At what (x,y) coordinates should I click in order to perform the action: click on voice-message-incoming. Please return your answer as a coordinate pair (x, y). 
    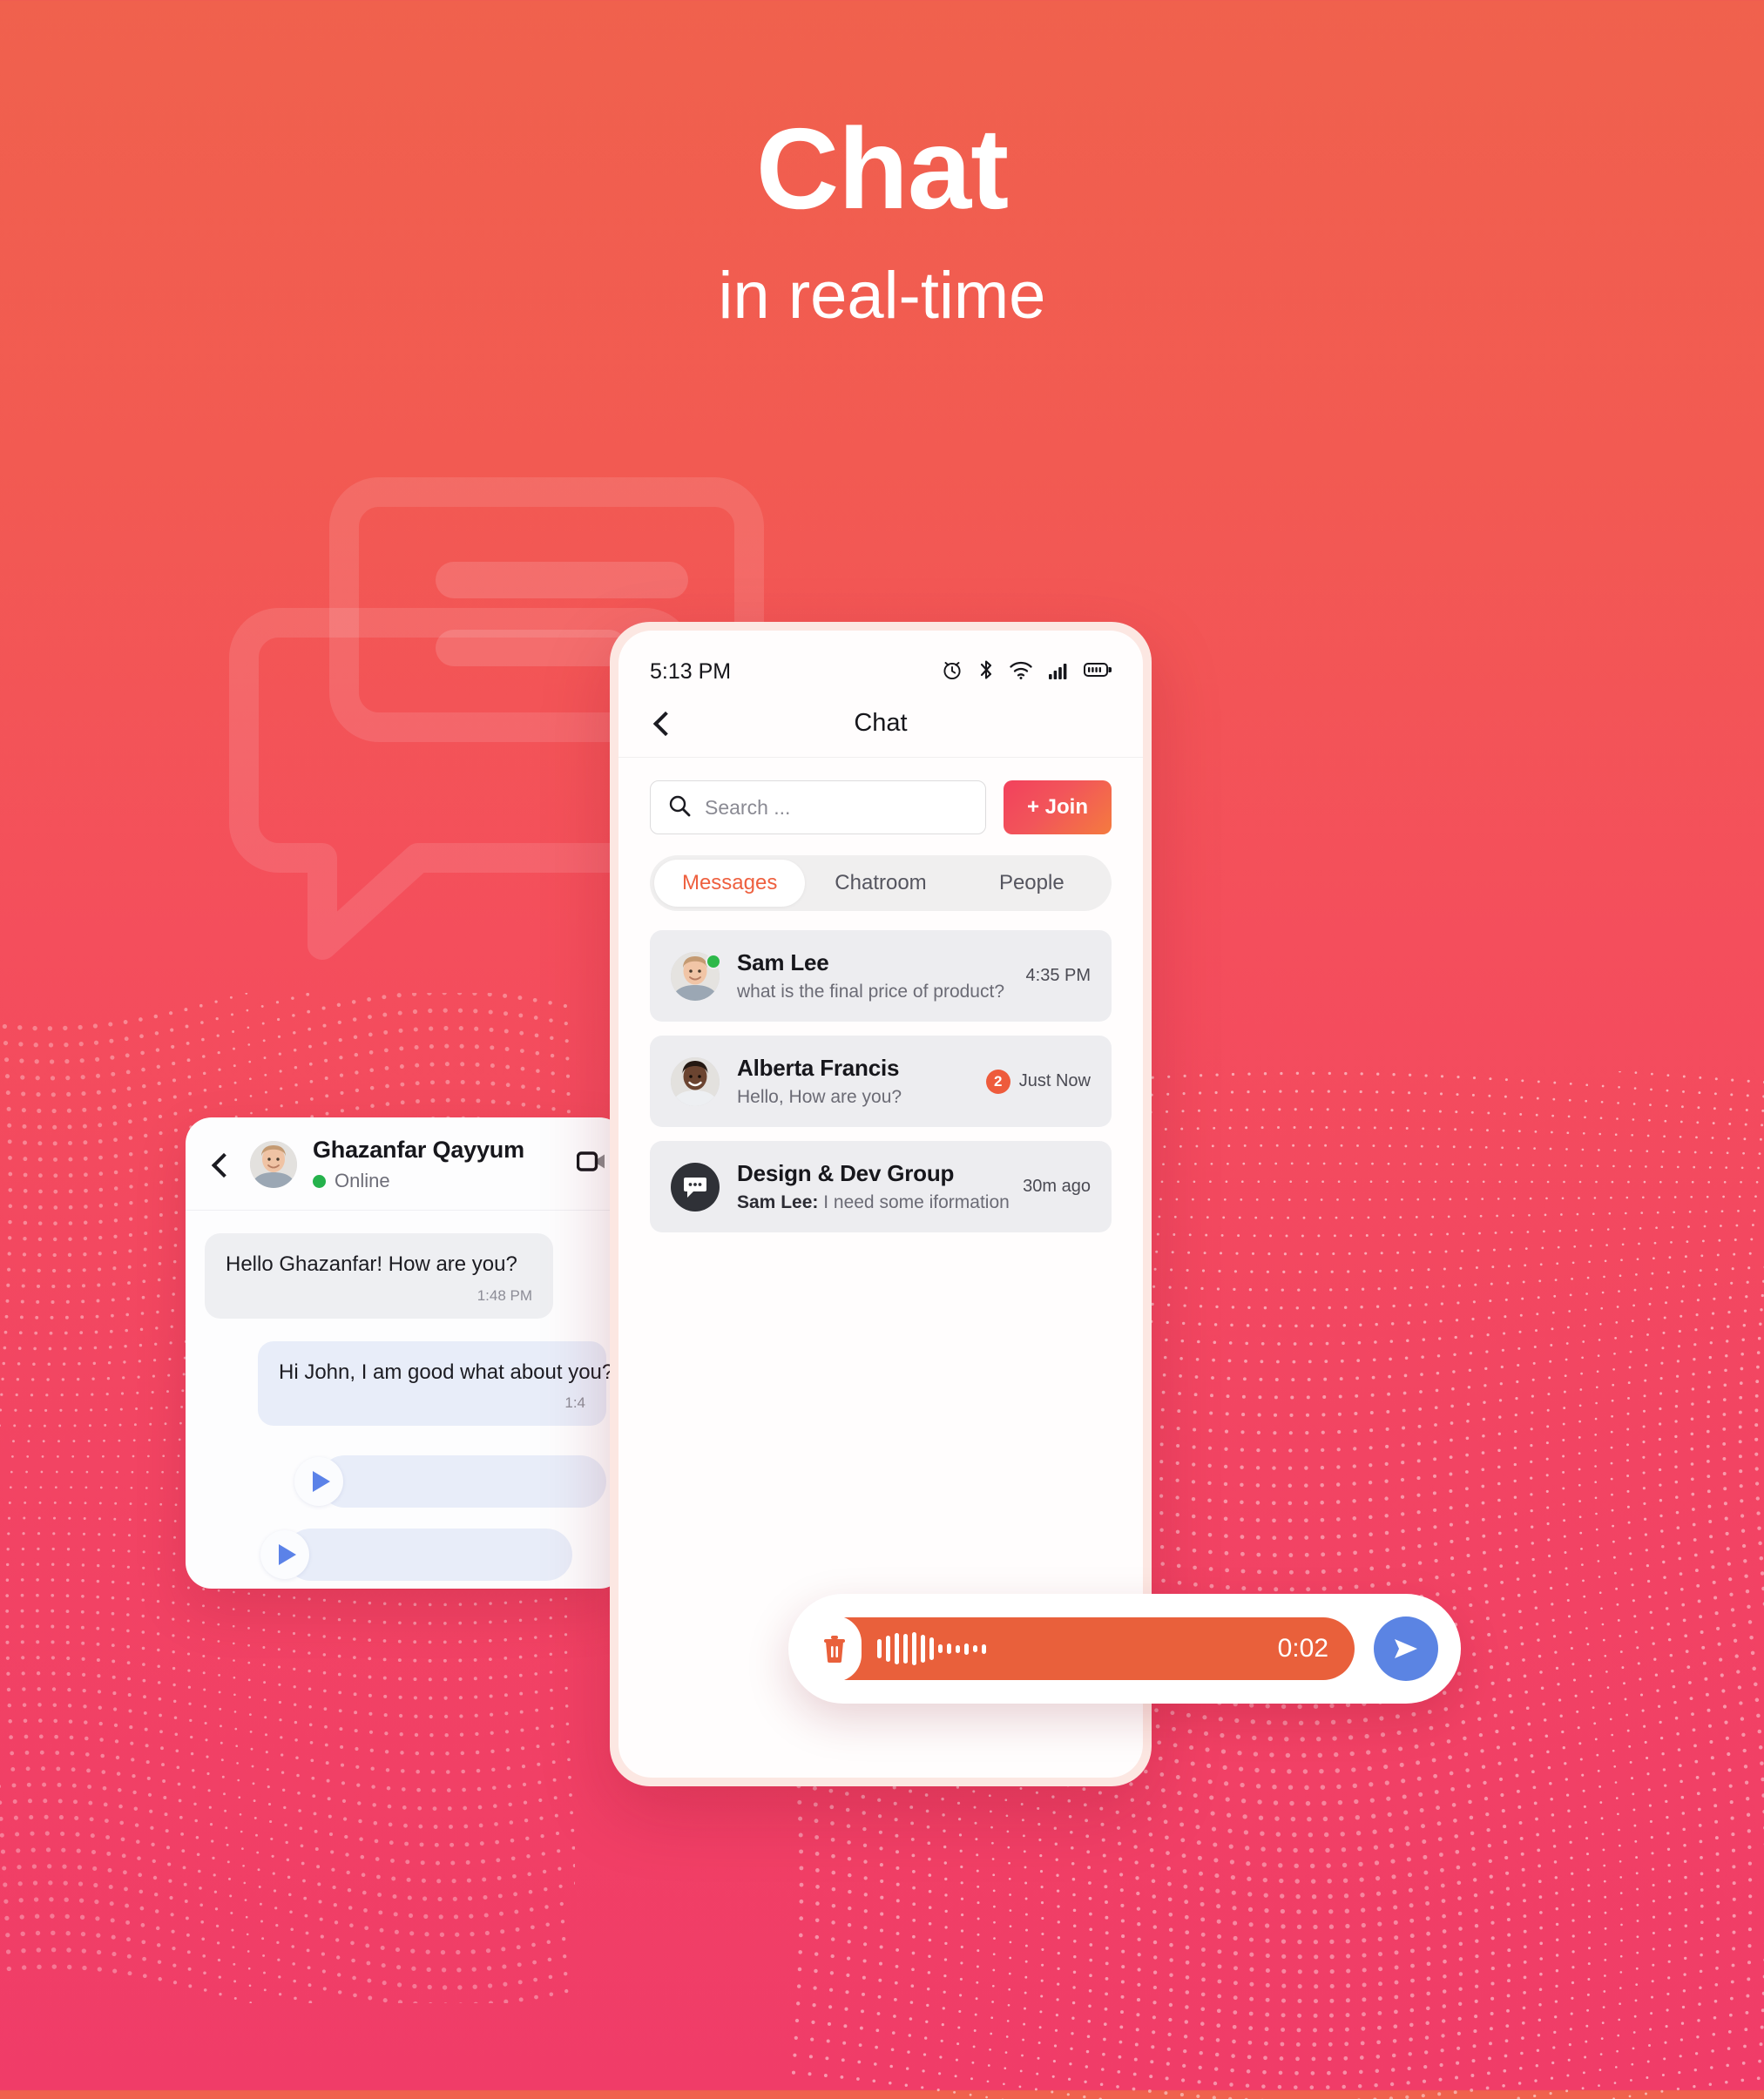
    Looking at the image, I should click on (428, 1555).